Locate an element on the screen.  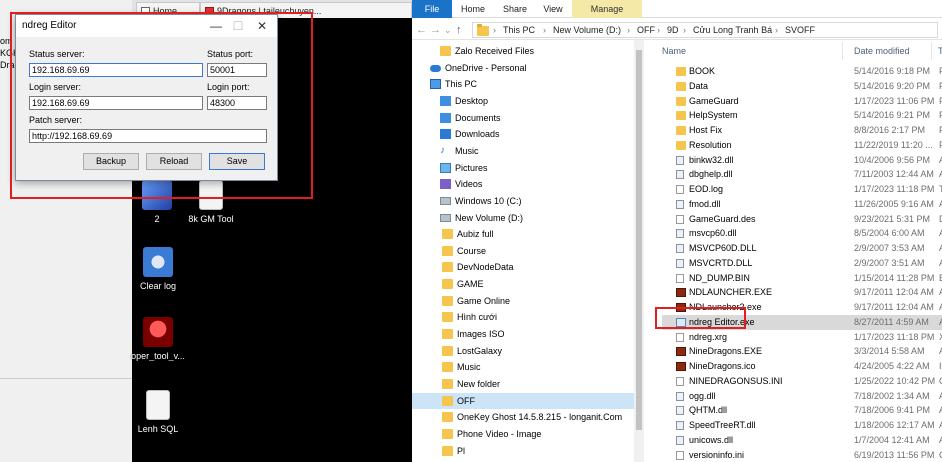
breadcrumb-new-volume: New Volume (D:) is located at coordinates (587, 30).